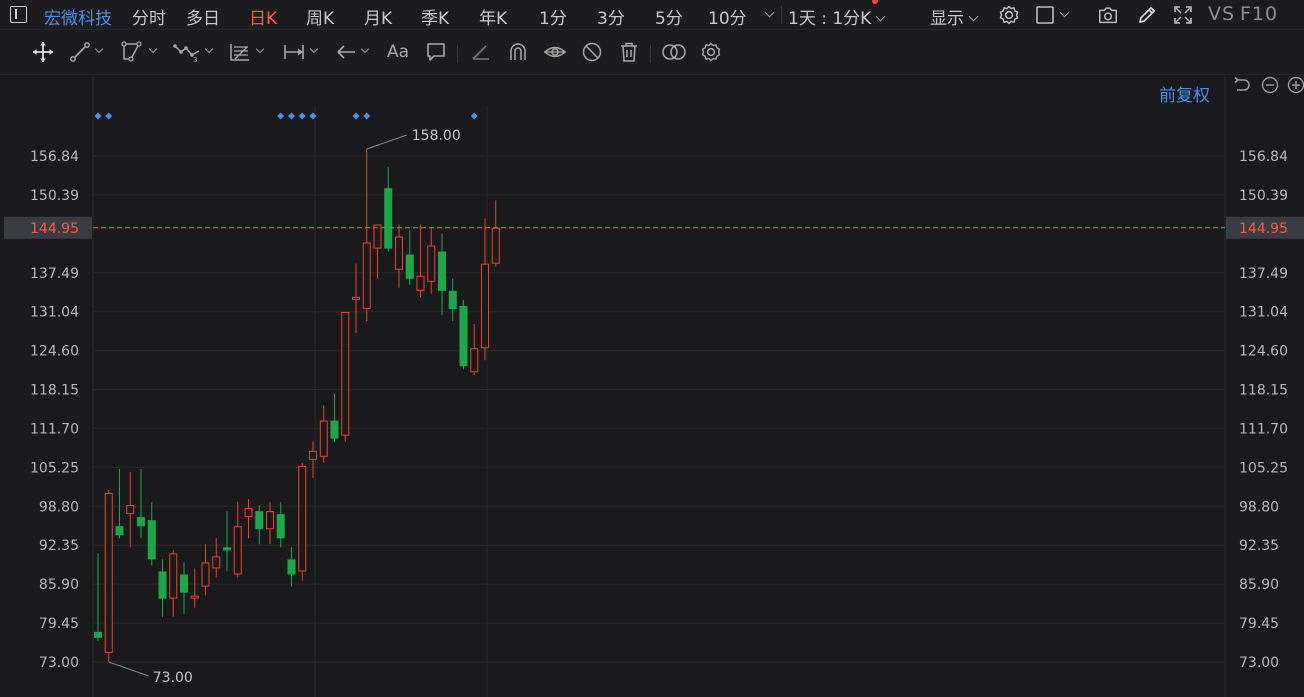 Image resolution: width=1304 pixels, height=697 pixels. What do you see at coordinates (727, 16) in the screenshot?
I see `tab-10min: 10分` at bounding box center [727, 16].